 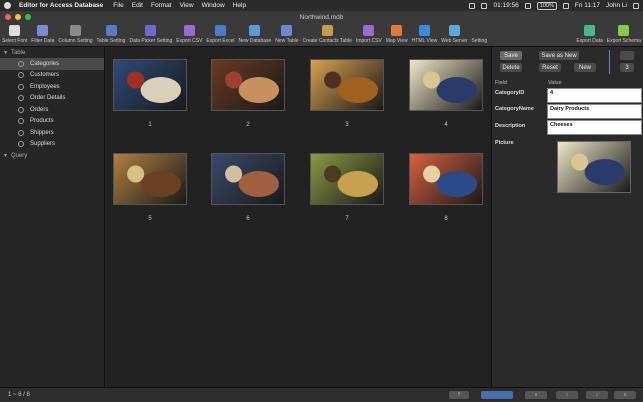 What do you see at coordinates (527, 5) in the screenshot?
I see `airplay-icon` at bounding box center [527, 5].